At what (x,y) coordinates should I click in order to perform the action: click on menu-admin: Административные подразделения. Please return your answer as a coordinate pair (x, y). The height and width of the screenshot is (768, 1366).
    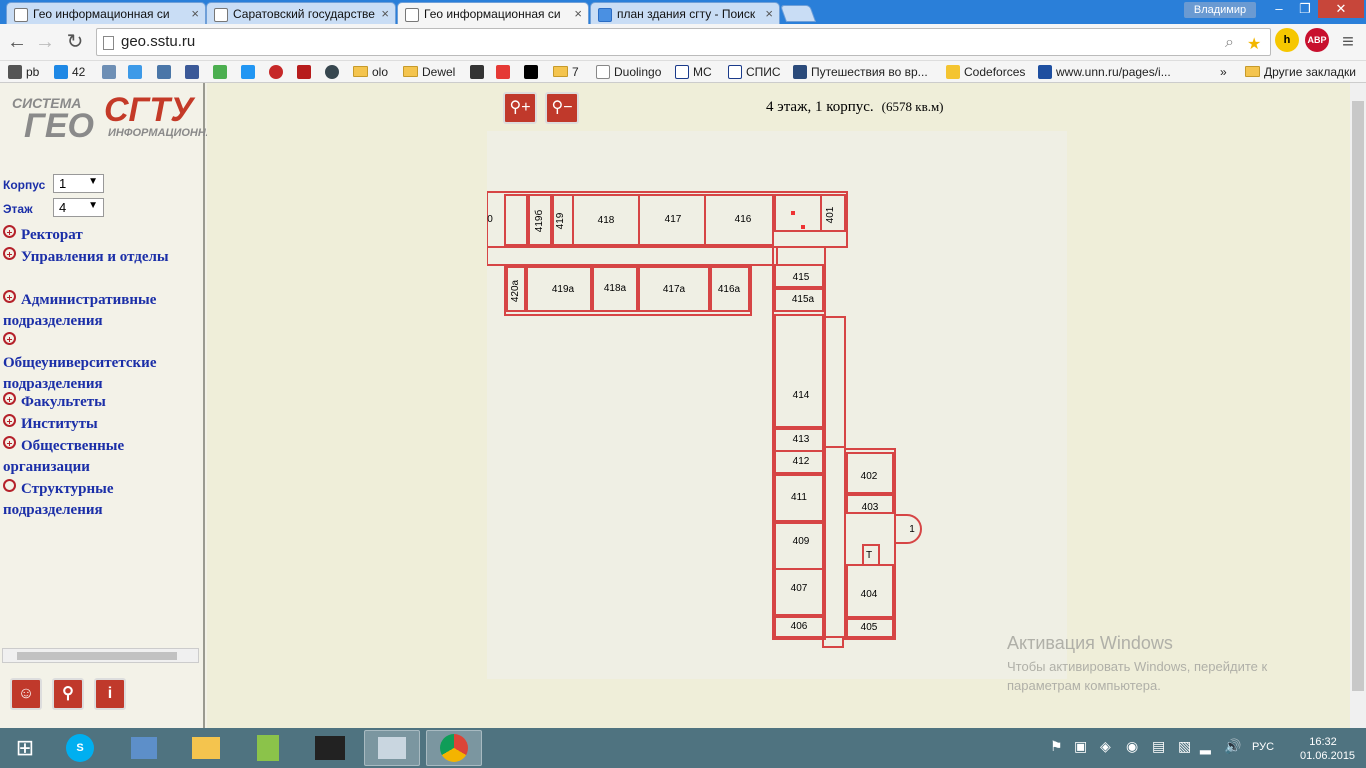
    Looking at the image, I should click on (100, 311).